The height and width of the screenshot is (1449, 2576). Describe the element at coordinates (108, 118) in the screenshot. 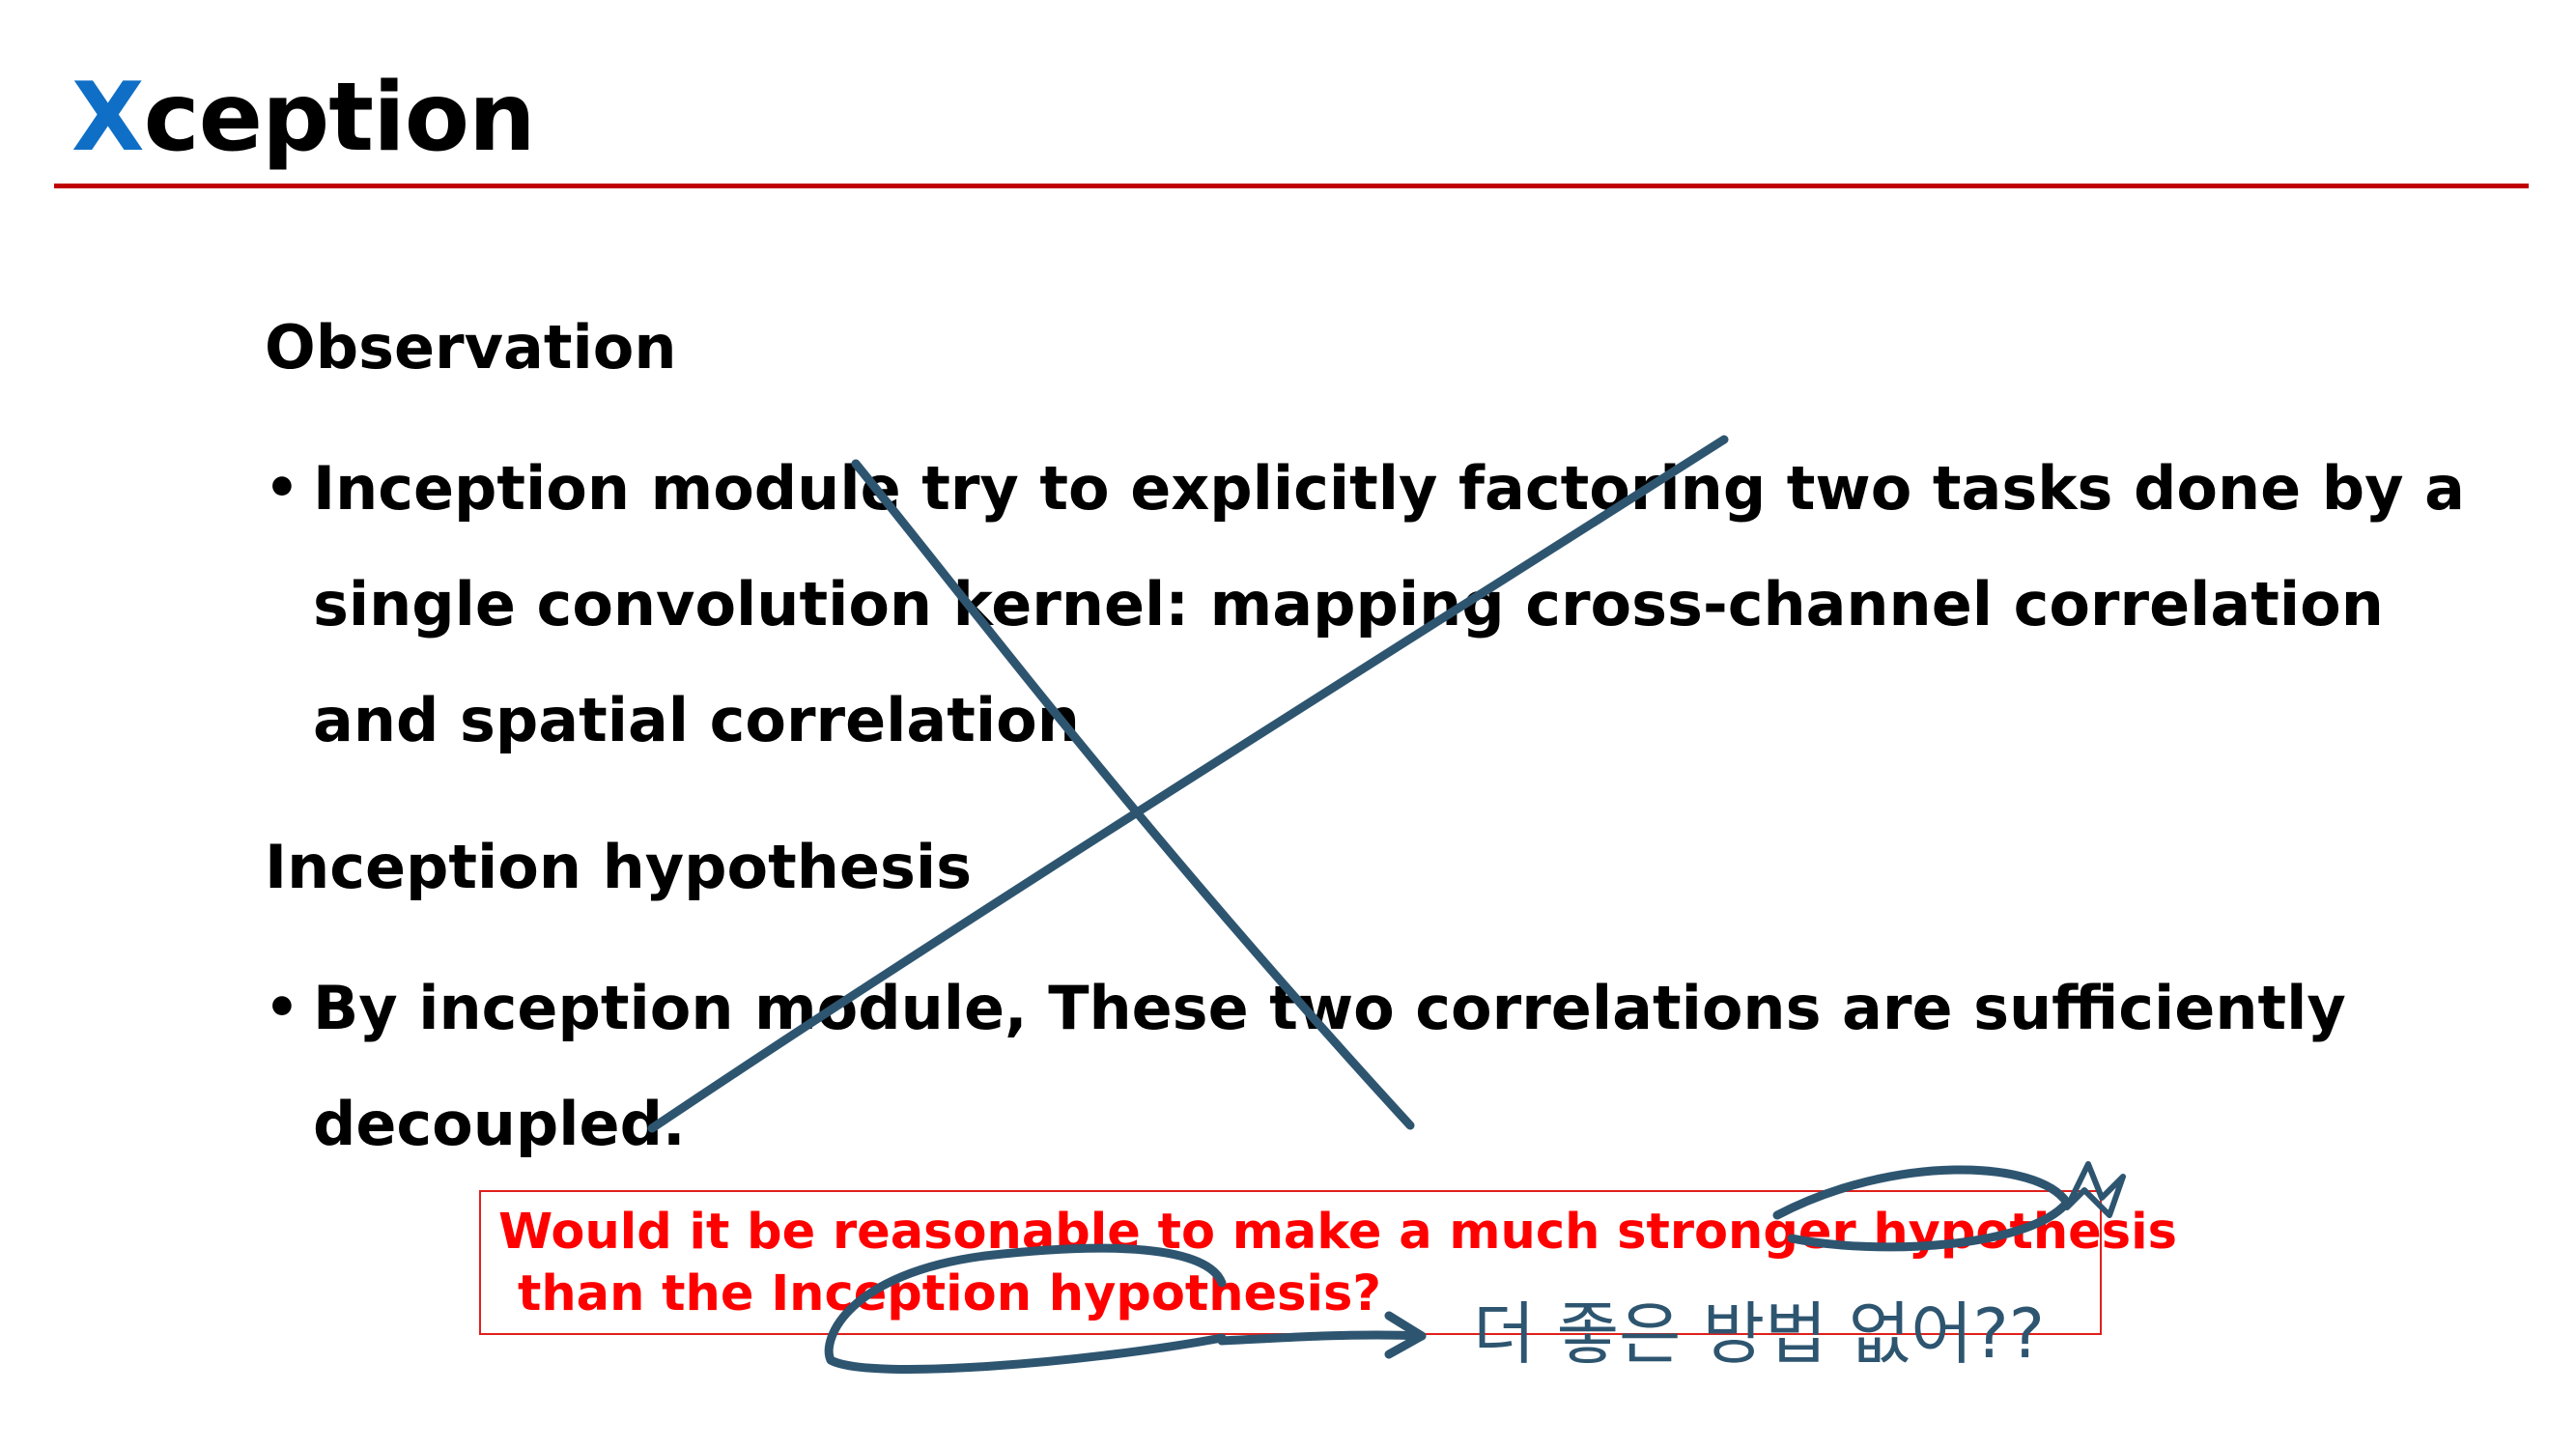

I see `title-accent-letter: X` at that location.